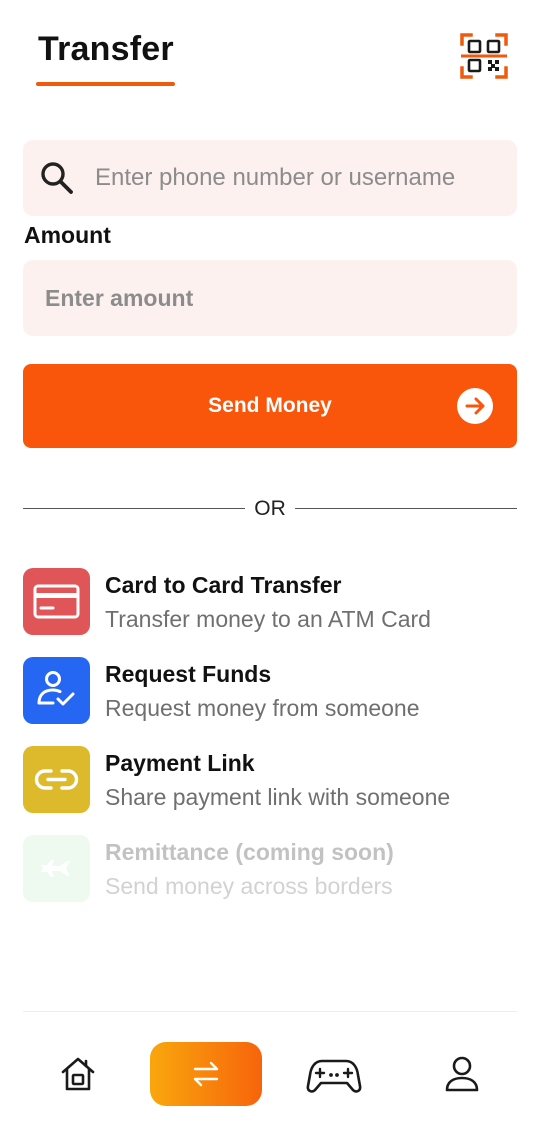  What do you see at coordinates (106, 49) in the screenshot?
I see `page-title: Transfer` at bounding box center [106, 49].